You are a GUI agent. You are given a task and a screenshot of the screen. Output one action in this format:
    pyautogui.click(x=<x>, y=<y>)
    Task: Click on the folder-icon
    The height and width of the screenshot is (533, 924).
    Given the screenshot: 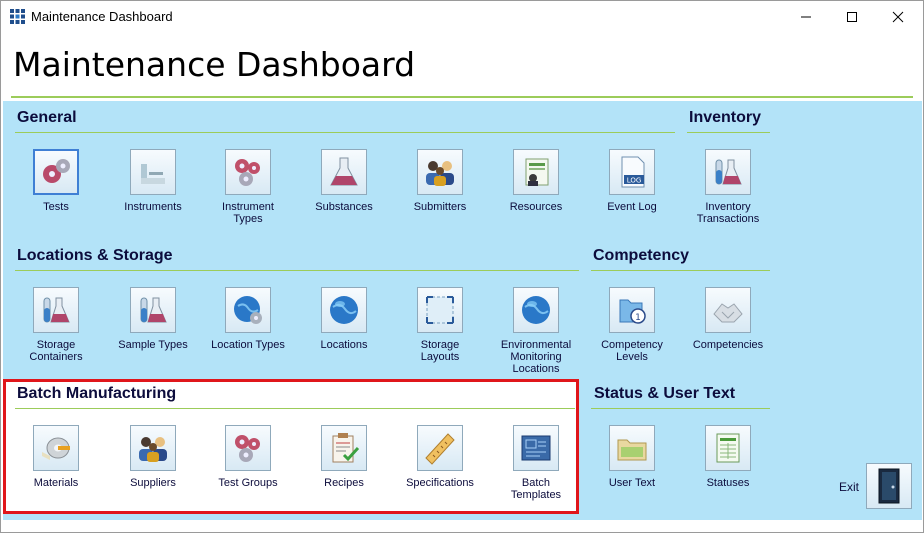 What is the action you would take?
    pyautogui.click(x=632, y=448)
    